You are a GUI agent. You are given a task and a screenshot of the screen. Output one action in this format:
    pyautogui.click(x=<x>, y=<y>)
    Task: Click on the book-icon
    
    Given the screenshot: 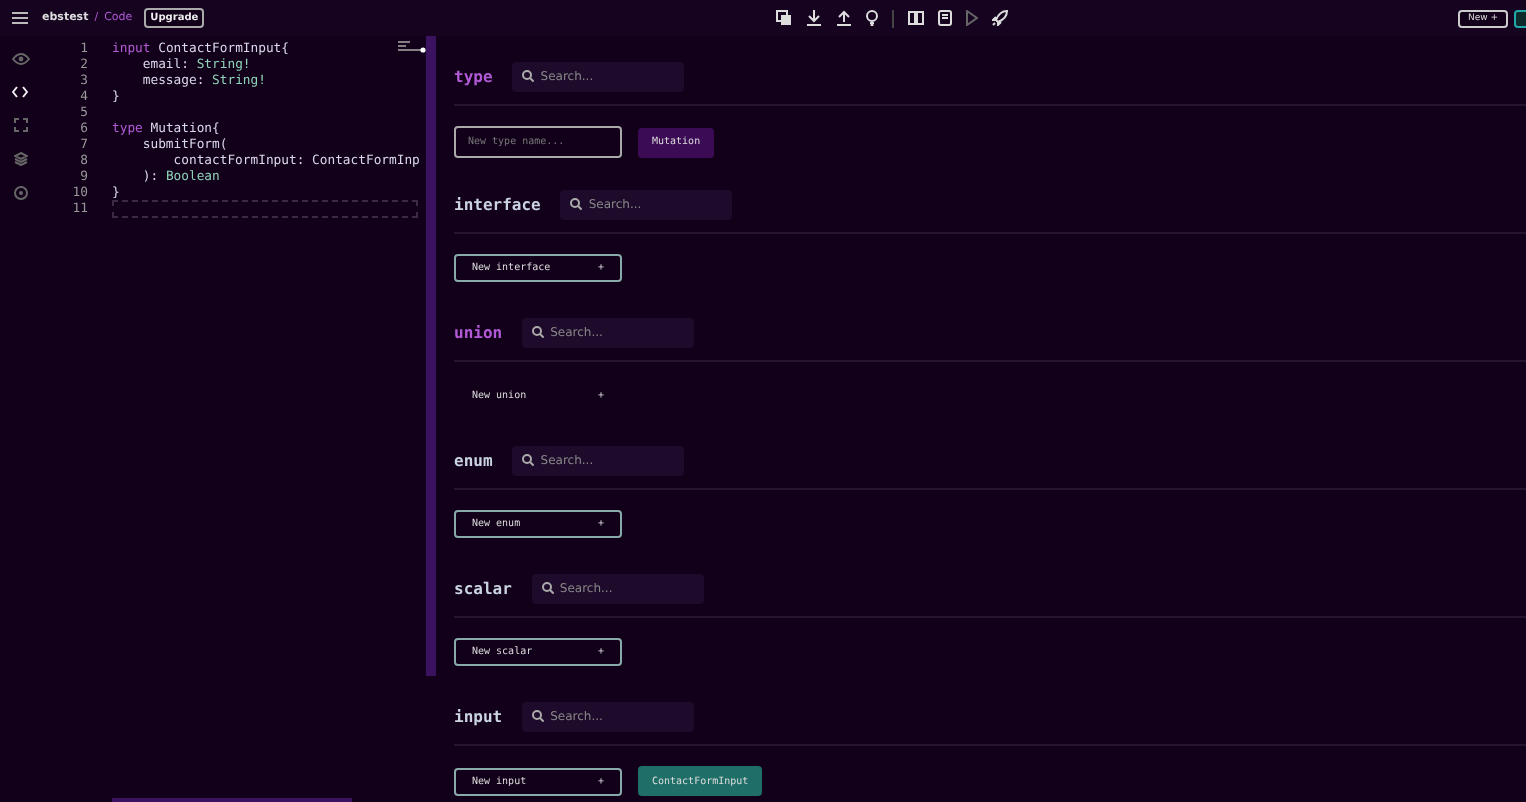 What is the action you would take?
    pyautogui.click(x=916, y=18)
    